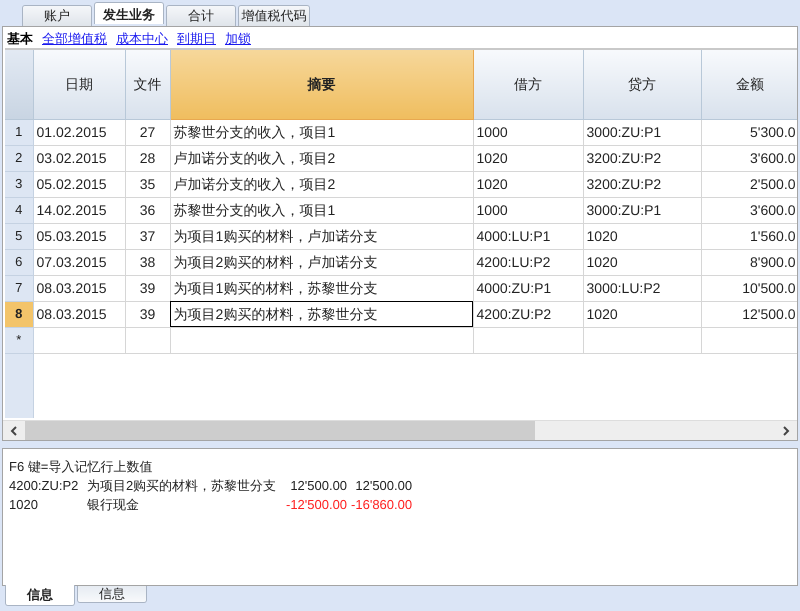 This screenshot has width=800, height=611. Describe the element at coordinates (14, 431) in the screenshot. I see `chevron-left-icon` at that location.